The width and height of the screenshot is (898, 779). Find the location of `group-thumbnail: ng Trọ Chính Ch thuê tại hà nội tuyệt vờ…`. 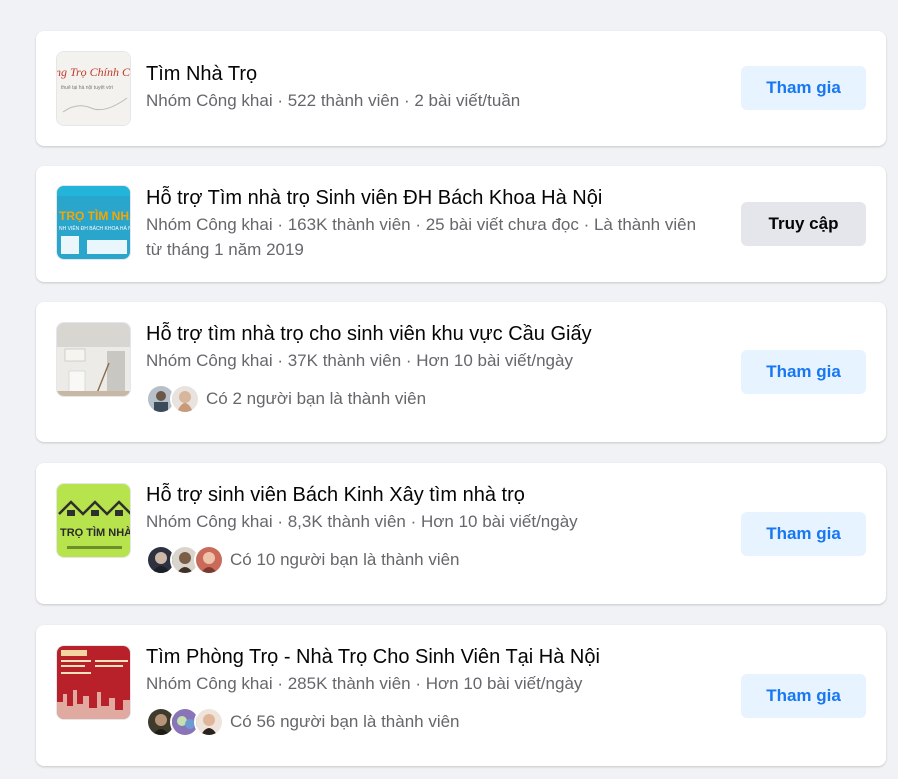

group-thumbnail: ng Trọ Chính Ch thuê tại hà nội tuyệt vờ… is located at coordinates (93, 88).